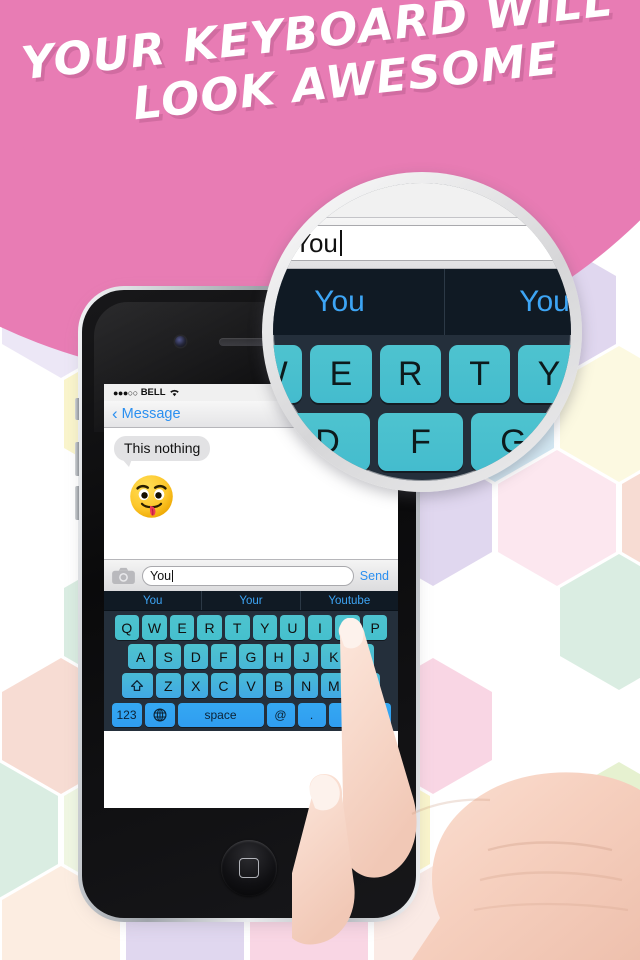 The width and height of the screenshot is (640, 960). I want to click on magnified-key-partial, so click(275, 442).